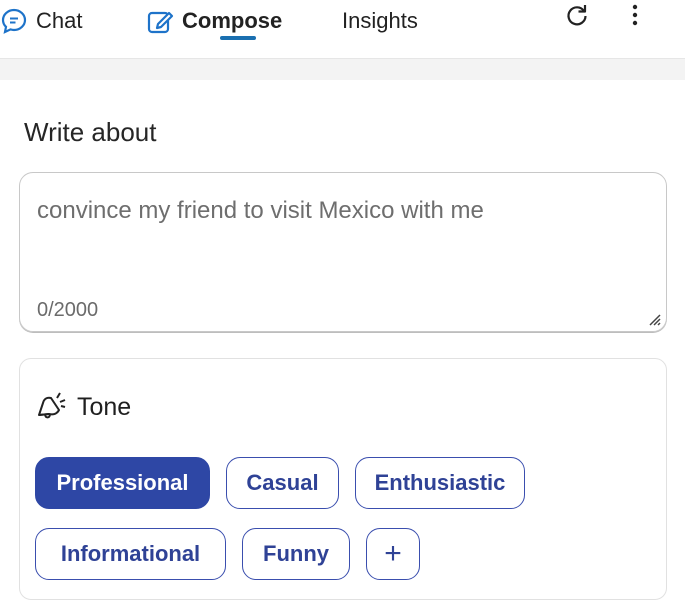 The width and height of the screenshot is (685, 600). I want to click on tone-option-casual: Casual, so click(282, 483).